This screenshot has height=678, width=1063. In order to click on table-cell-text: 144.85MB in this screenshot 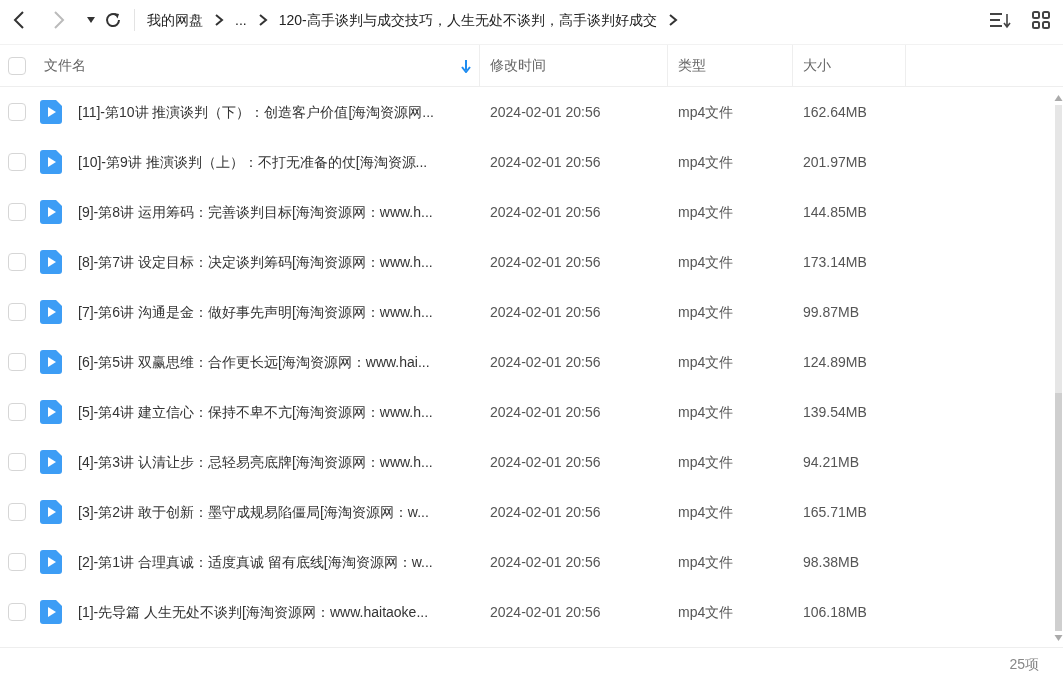, I will do `click(835, 212)`.